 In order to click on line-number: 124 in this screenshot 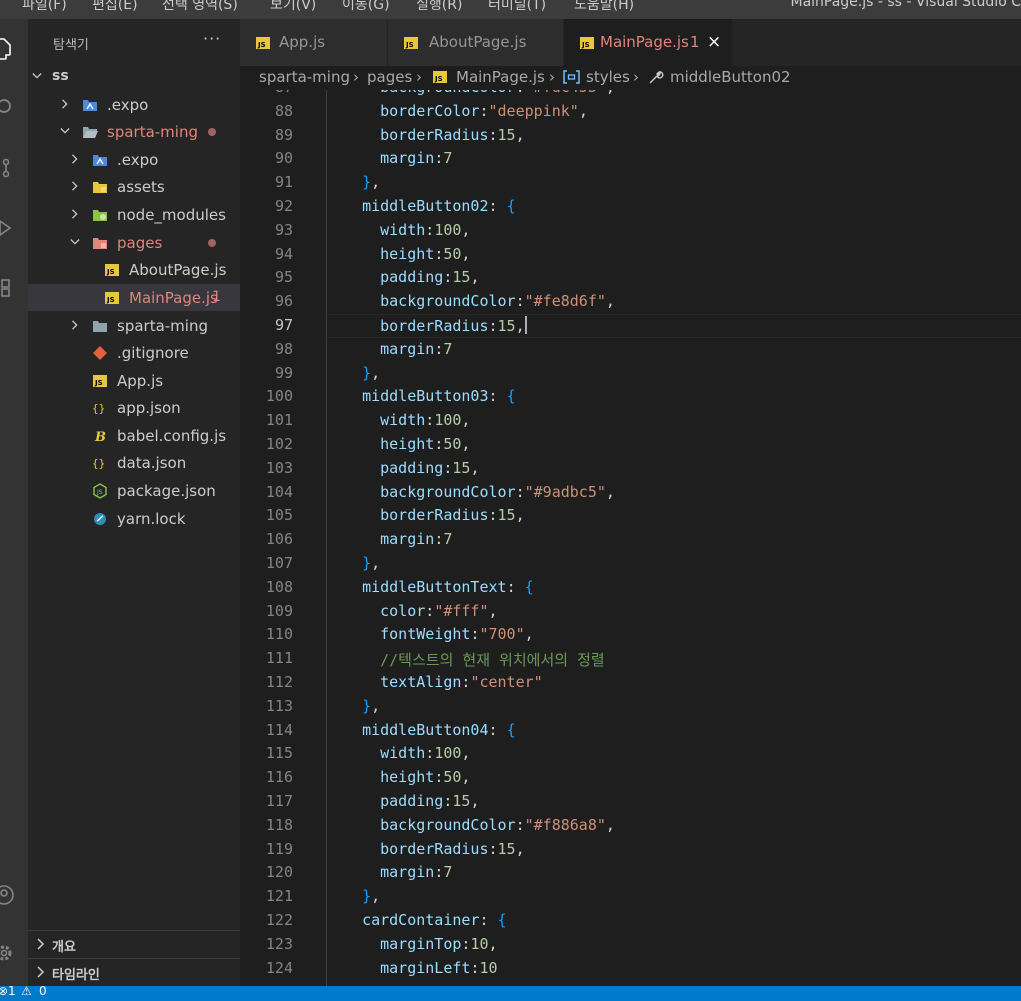, I will do `click(279, 967)`.